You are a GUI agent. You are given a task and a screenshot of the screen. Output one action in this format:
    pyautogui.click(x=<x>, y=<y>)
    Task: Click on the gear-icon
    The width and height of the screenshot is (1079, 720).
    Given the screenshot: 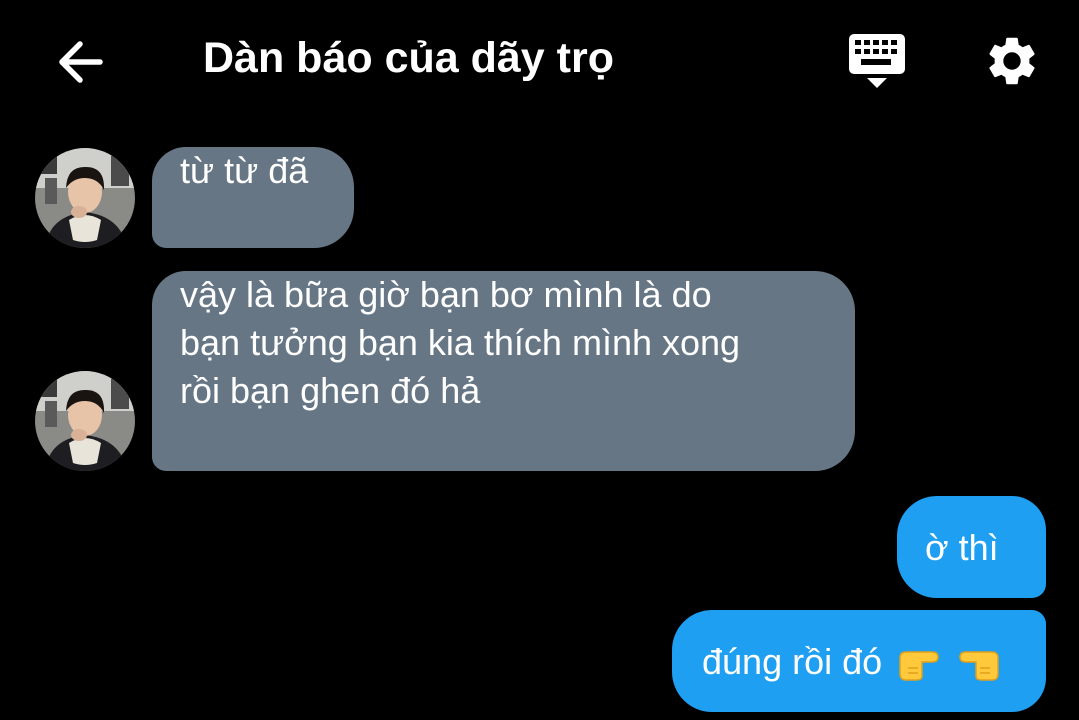 What is the action you would take?
    pyautogui.click(x=1012, y=61)
    